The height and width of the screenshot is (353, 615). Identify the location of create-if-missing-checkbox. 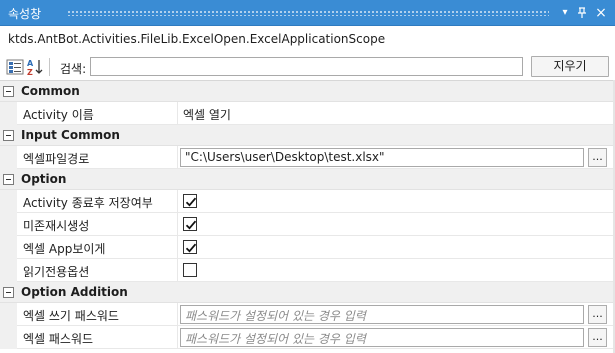
(190, 224).